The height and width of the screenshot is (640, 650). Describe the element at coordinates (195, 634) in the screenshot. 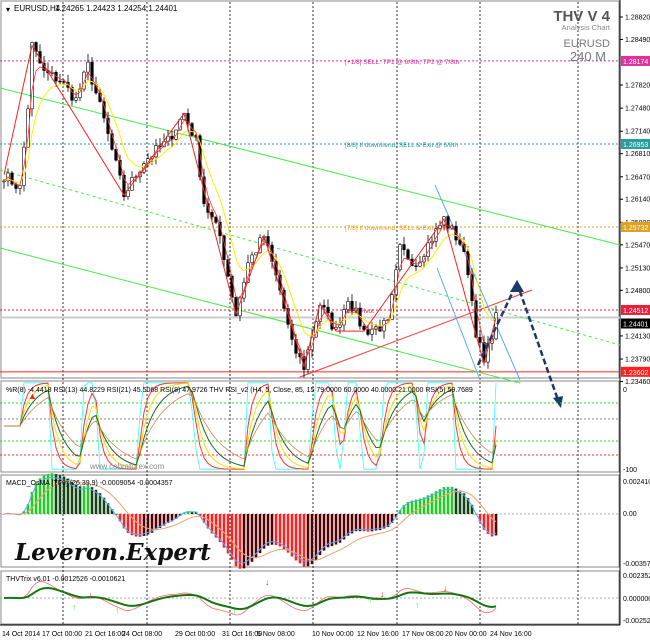

I see `time-tick-label: 29 Oct 00:00` at that location.